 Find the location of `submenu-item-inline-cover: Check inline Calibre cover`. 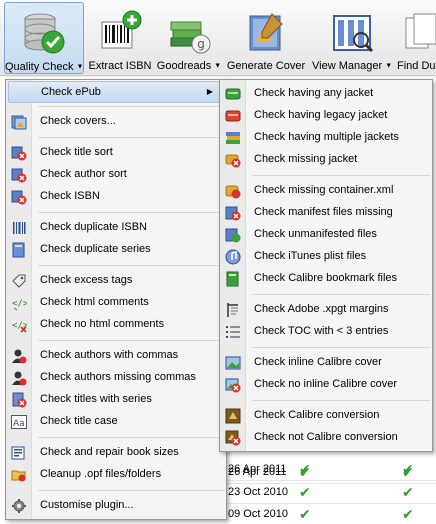

submenu-item-inline-cover: Check inline Calibre cover is located at coordinates (326, 363).